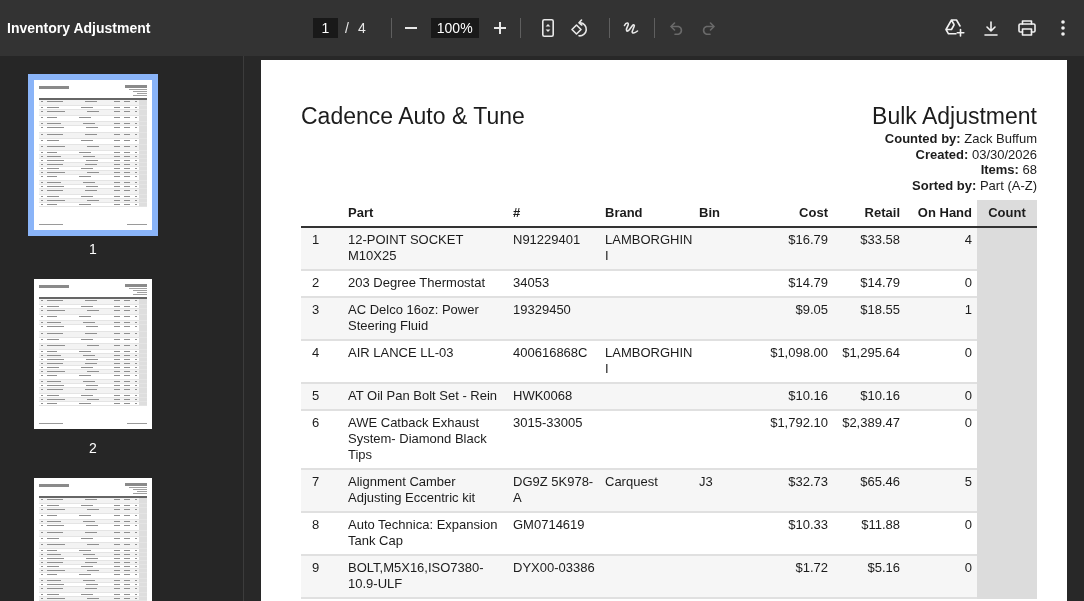 The height and width of the screenshot is (601, 1084). I want to click on part-number: 3015-33005, so click(548, 423).